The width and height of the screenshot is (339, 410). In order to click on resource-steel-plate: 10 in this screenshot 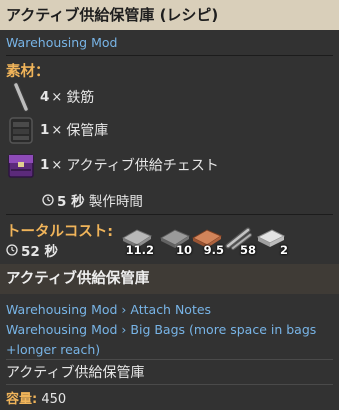, I will do `click(175, 240)`.